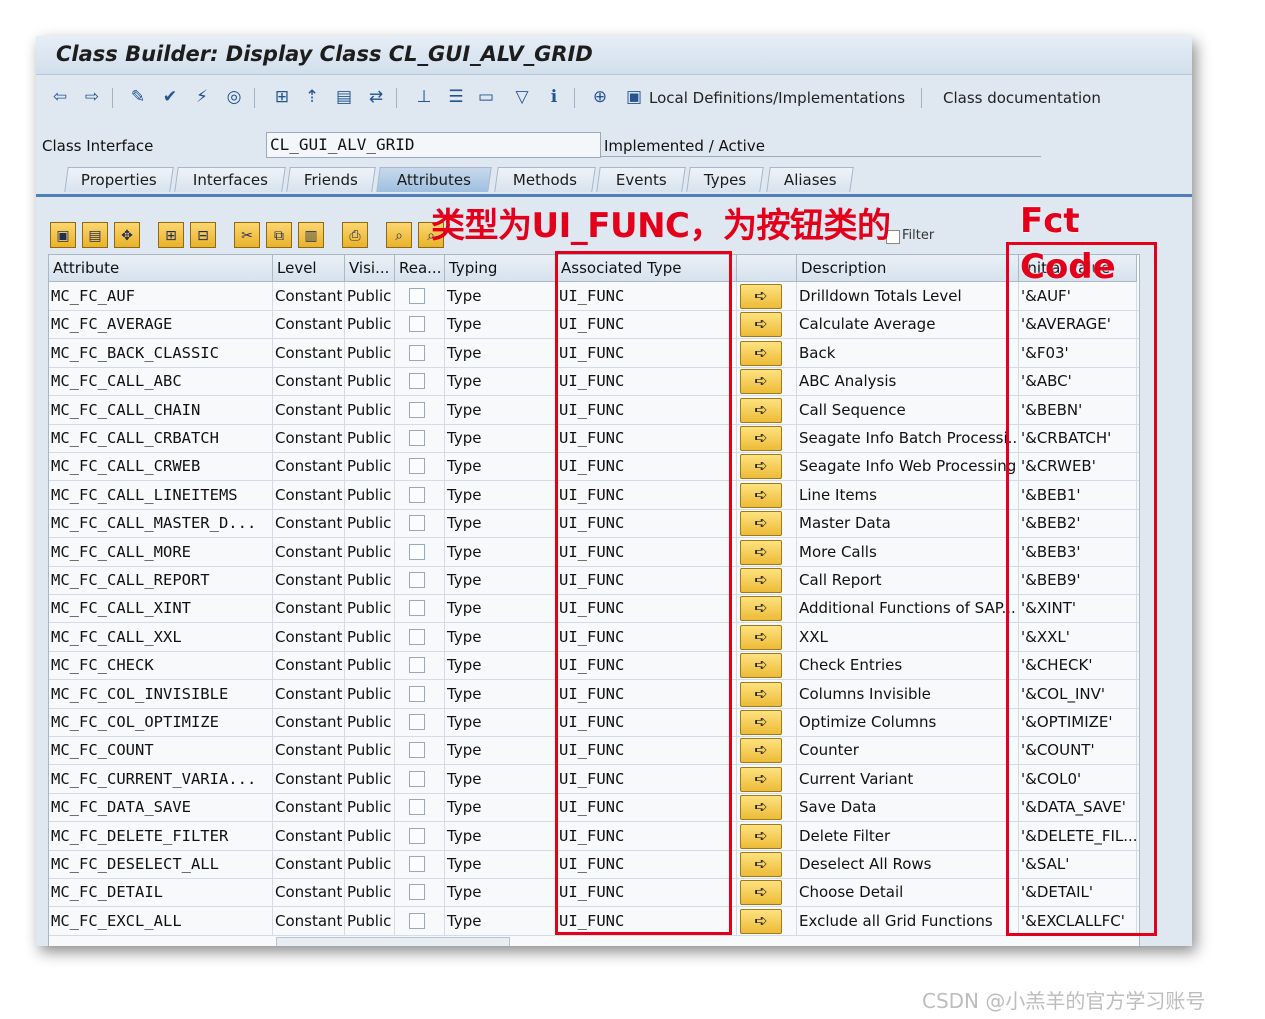  I want to click on description-cell: Drilldown Totals Level, so click(908, 296).